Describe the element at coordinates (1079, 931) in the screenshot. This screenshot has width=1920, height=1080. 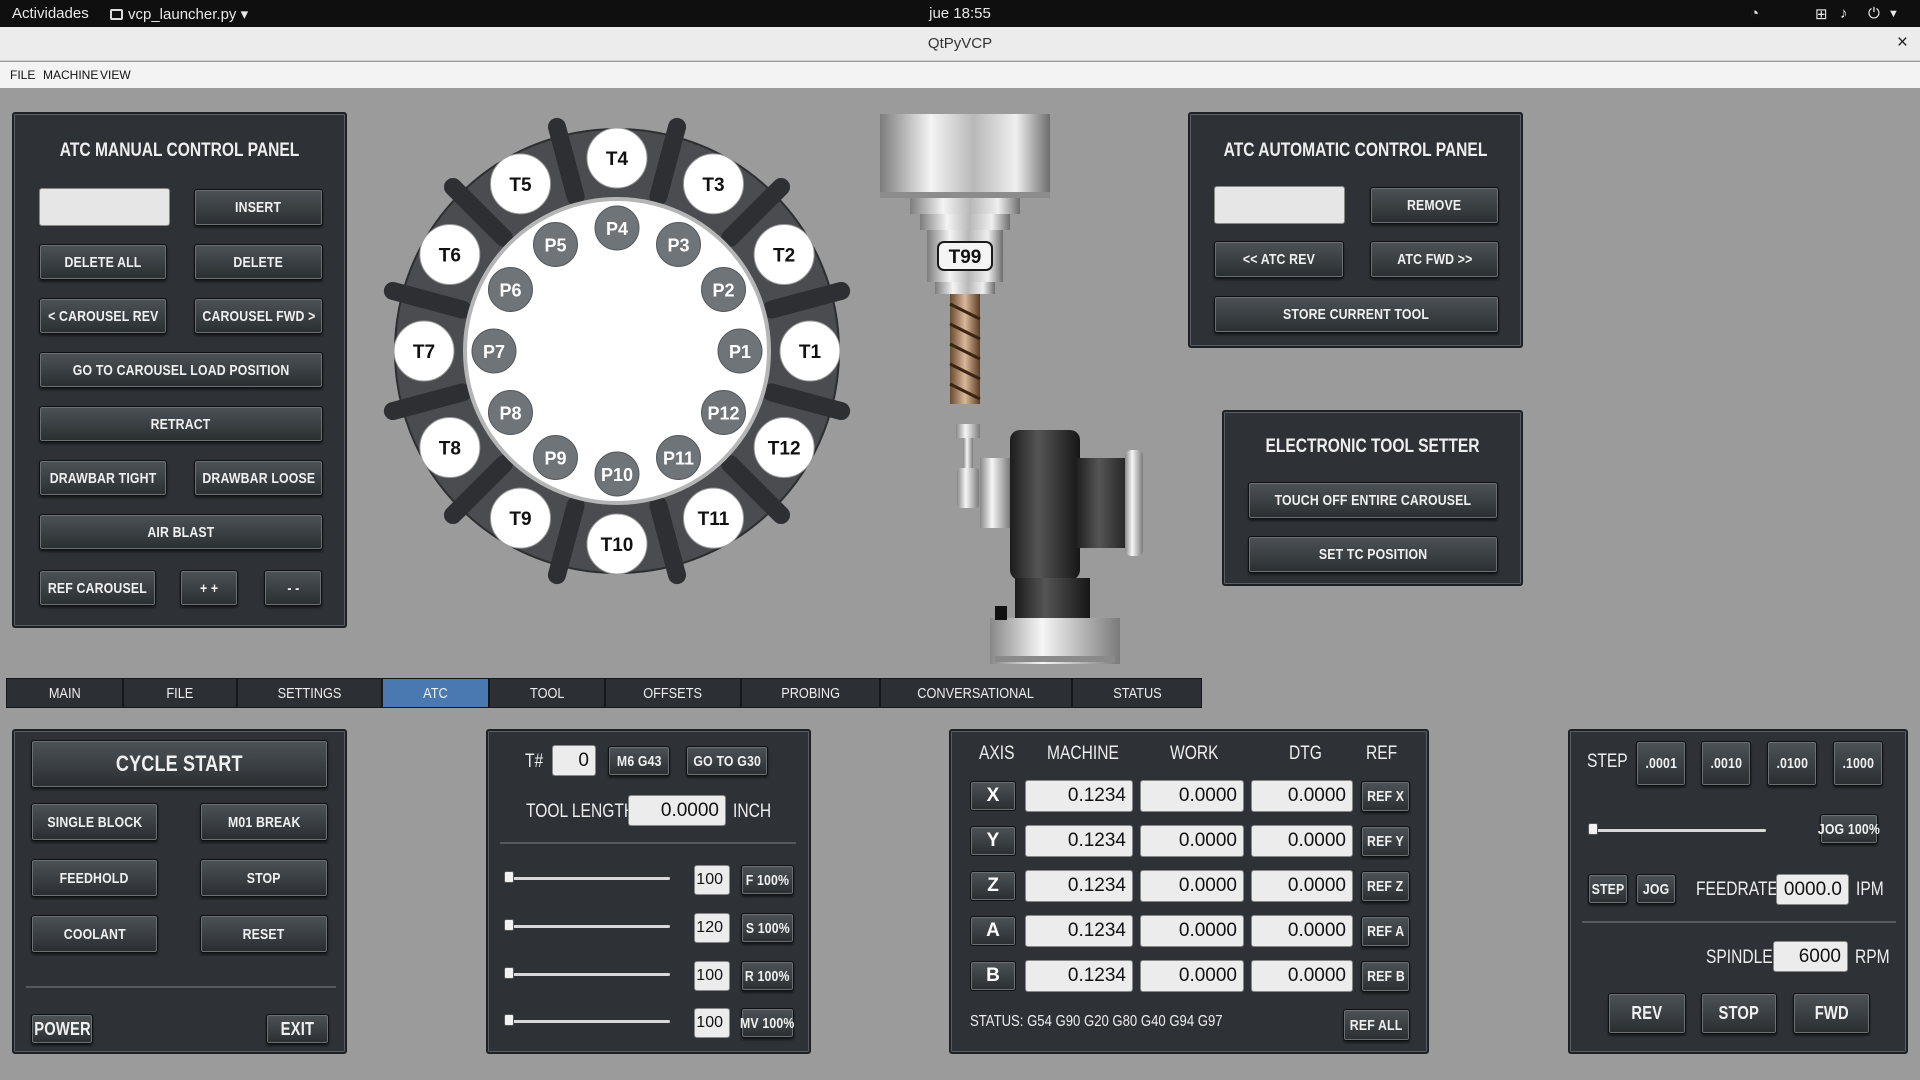
I see `machine-position-a: 0.1234` at that location.